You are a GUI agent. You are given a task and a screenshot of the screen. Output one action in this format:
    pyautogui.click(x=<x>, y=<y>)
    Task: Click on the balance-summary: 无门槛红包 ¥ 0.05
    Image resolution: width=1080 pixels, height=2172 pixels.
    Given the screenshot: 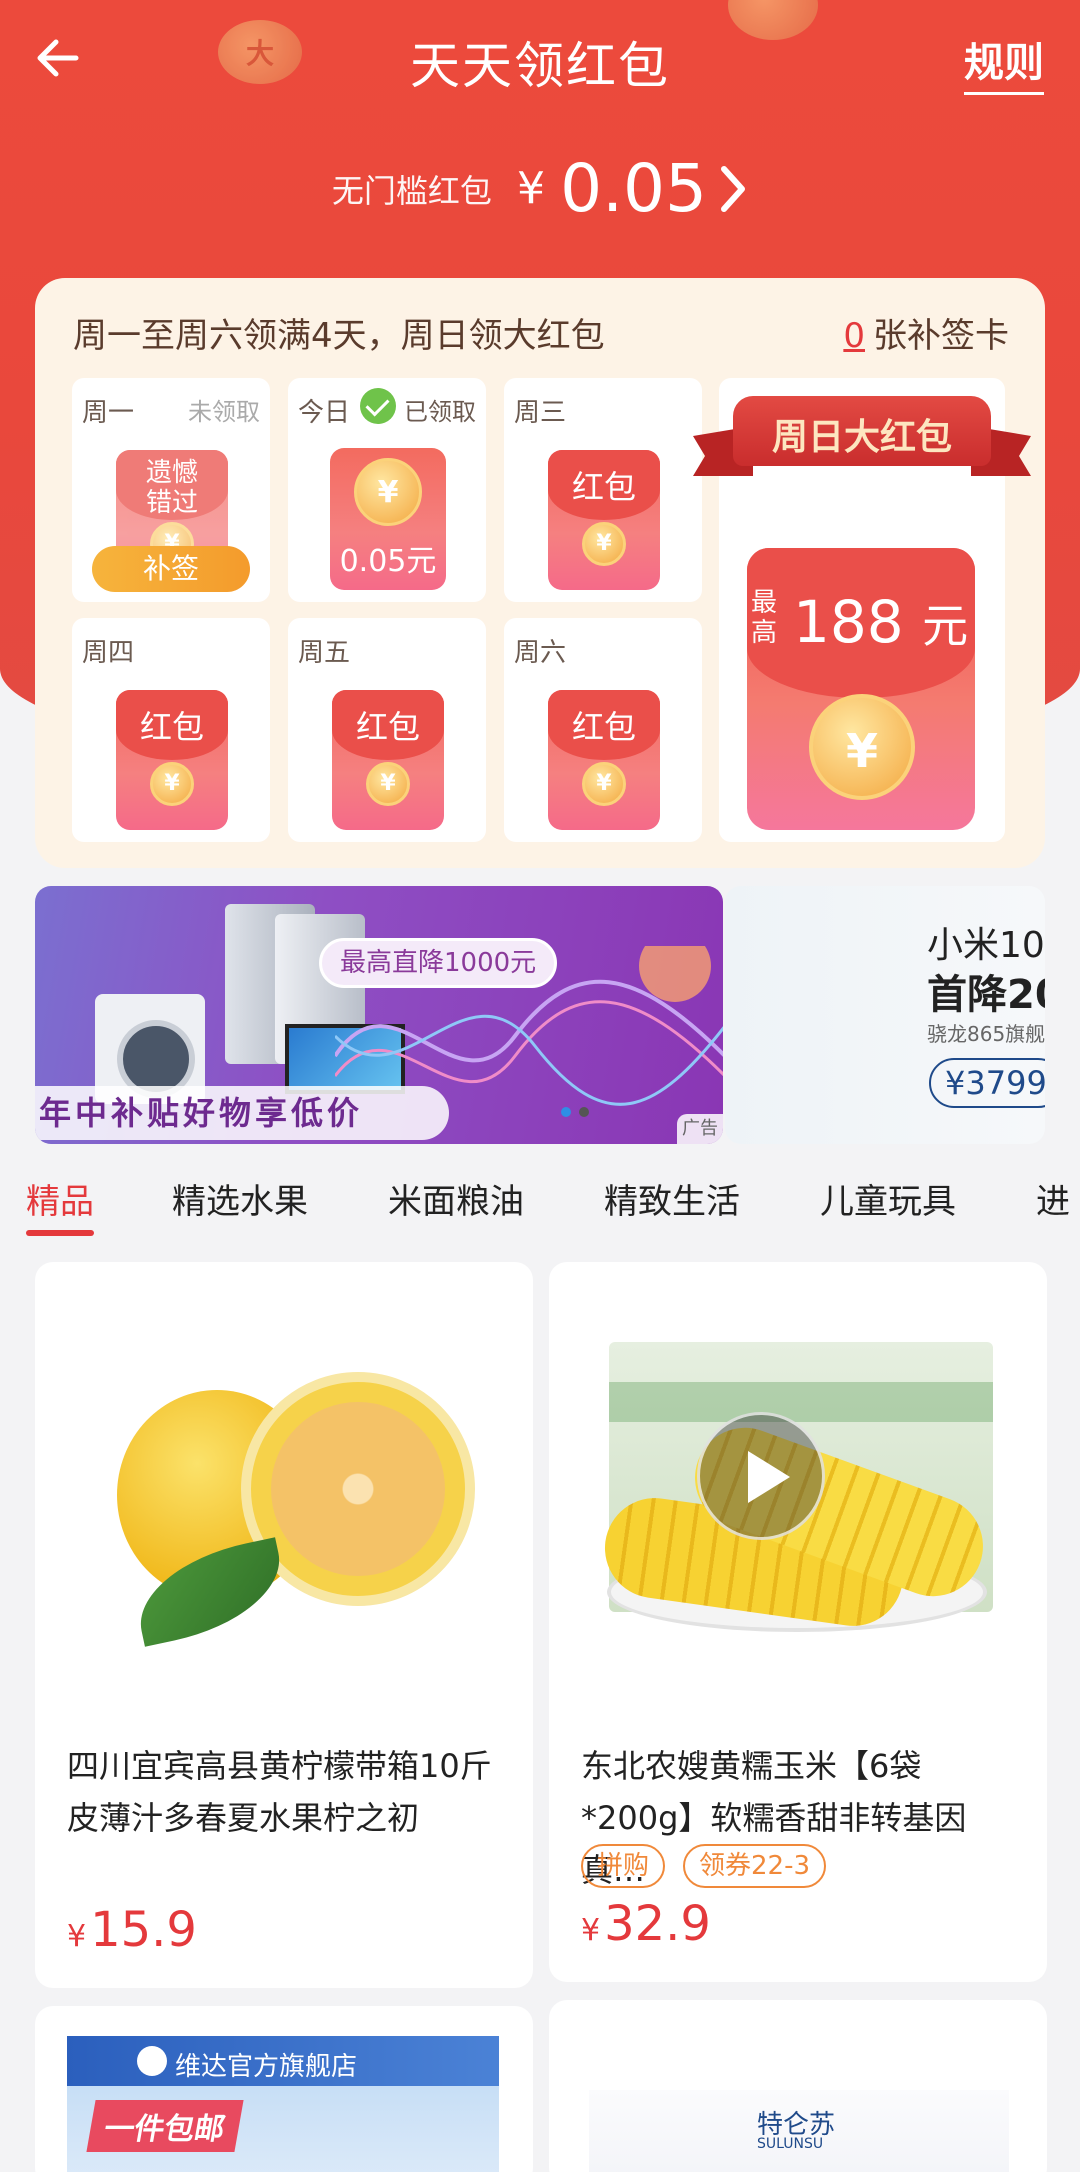 What is the action you would take?
    pyautogui.click(x=540, y=188)
    